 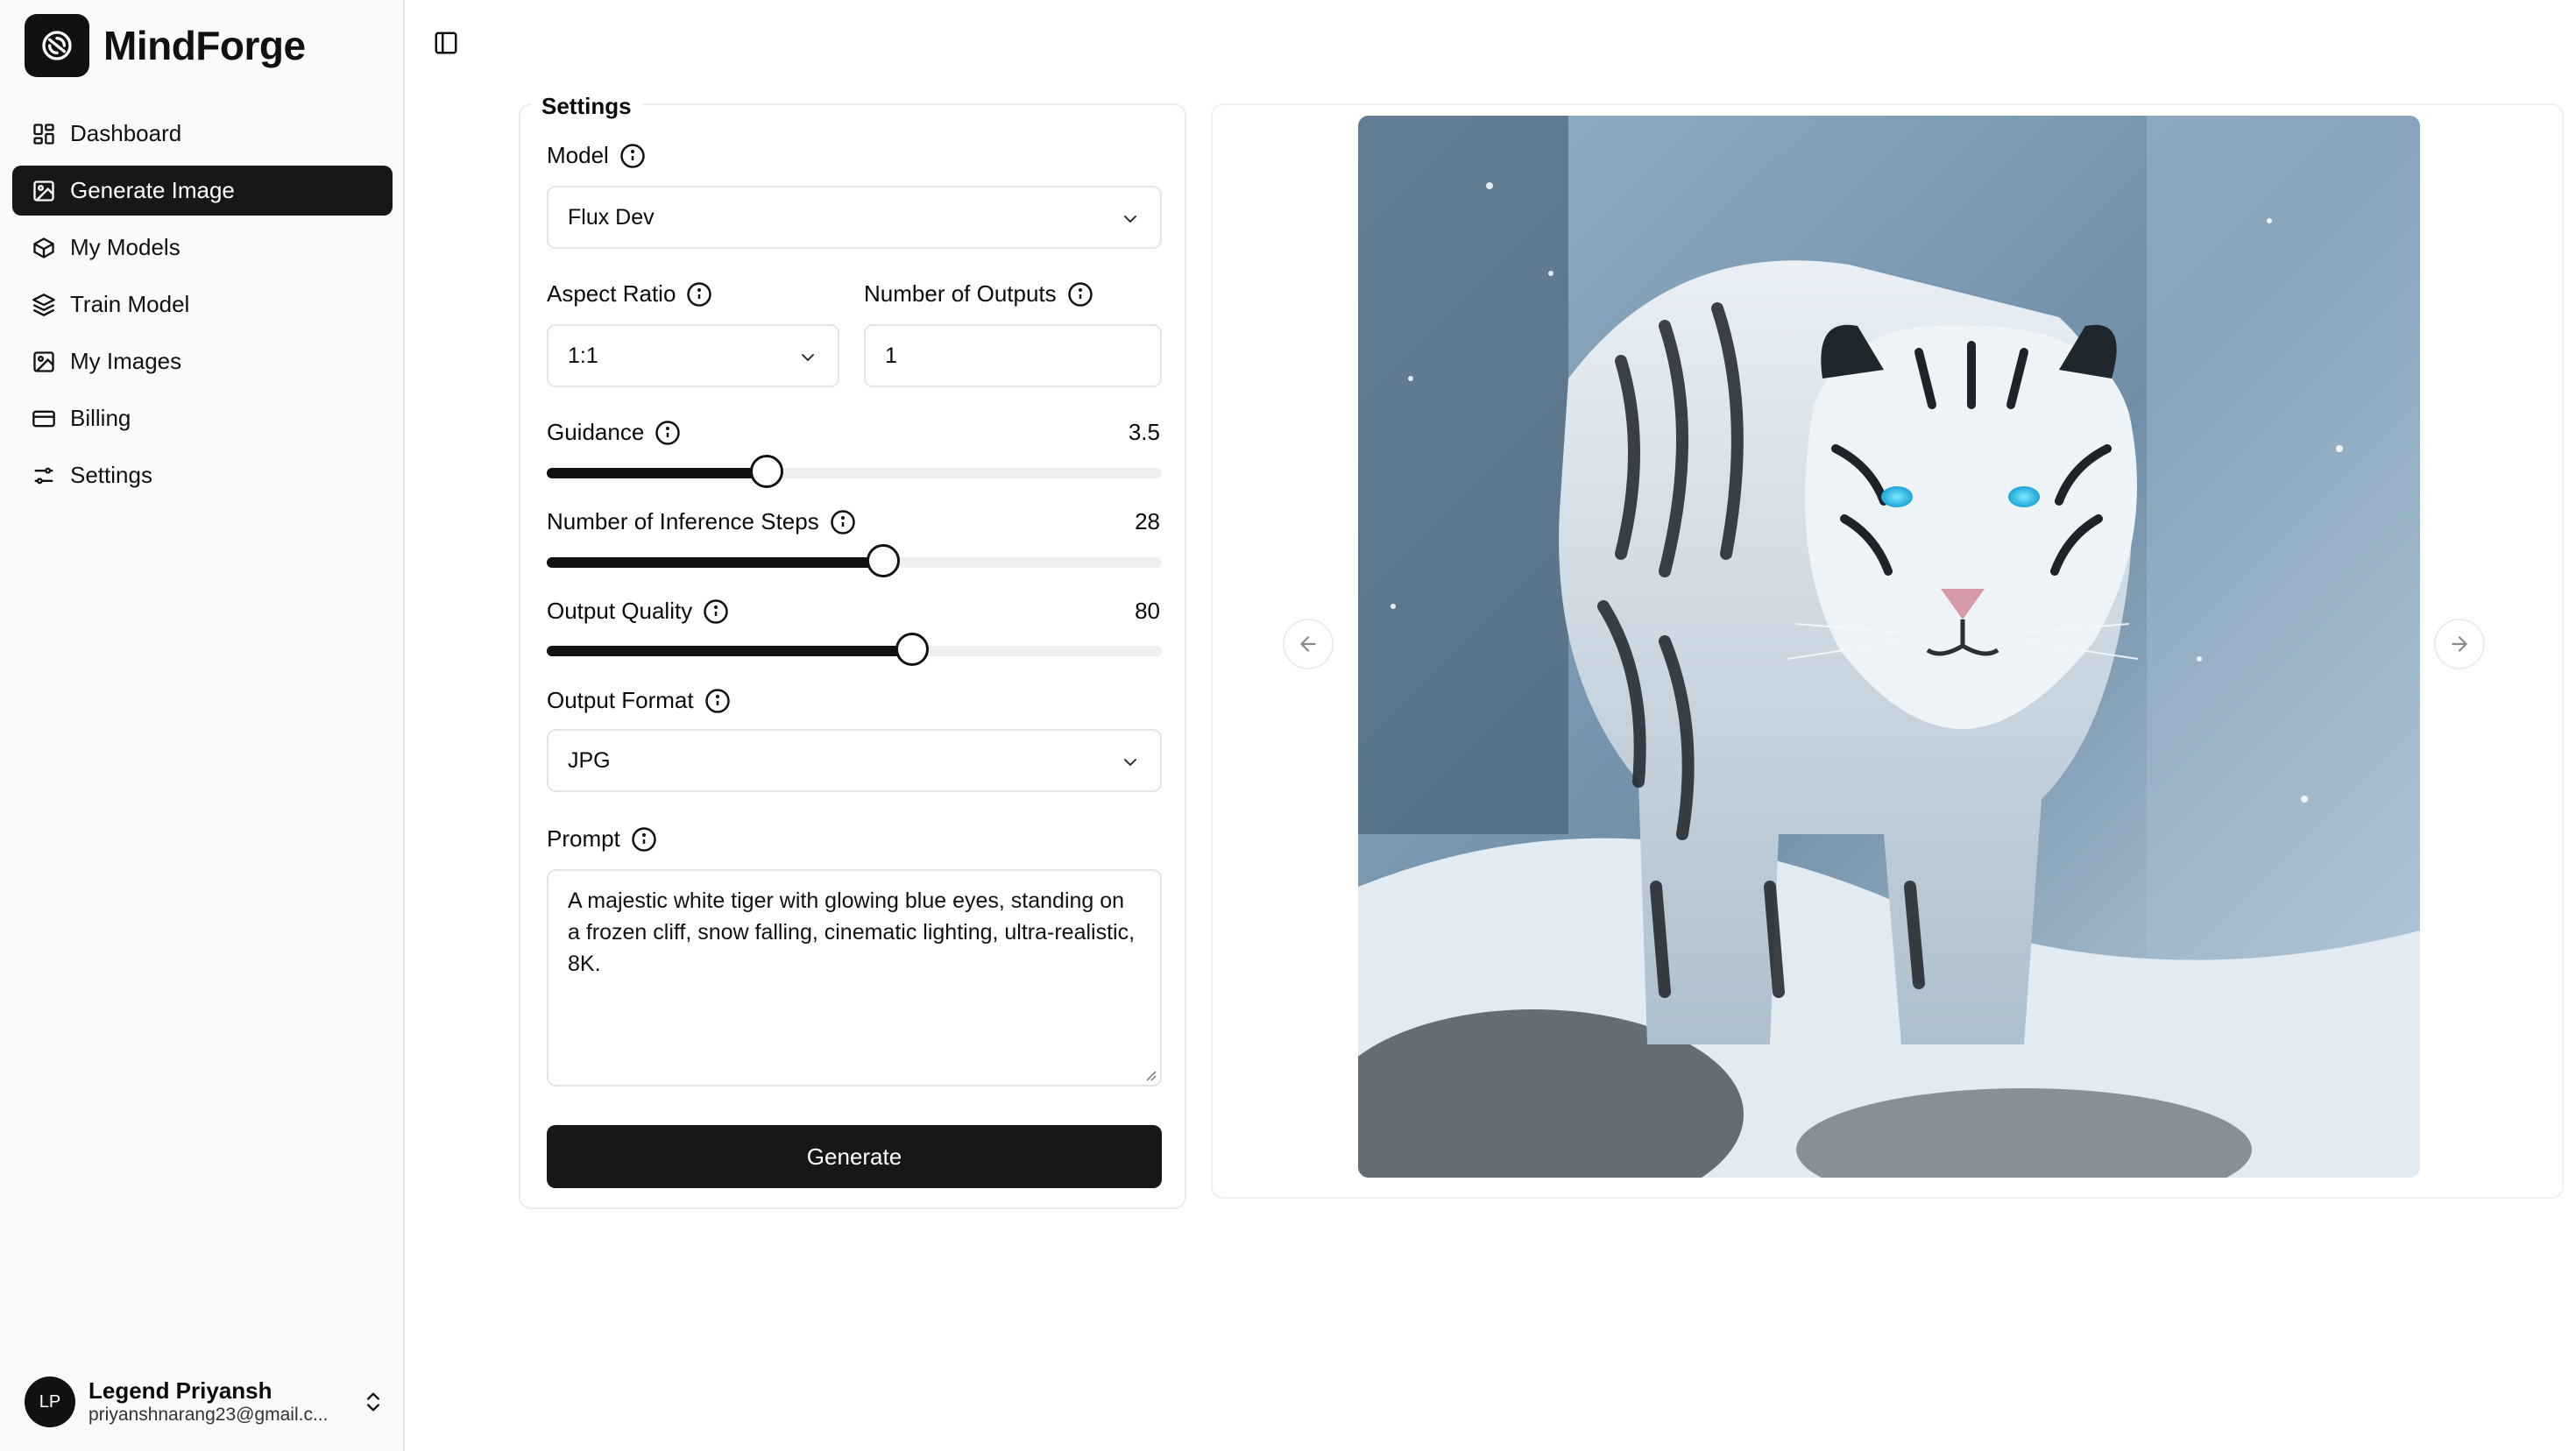 I want to click on aspect-ratio-label: Aspect Ratio, so click(x=629, y=294).